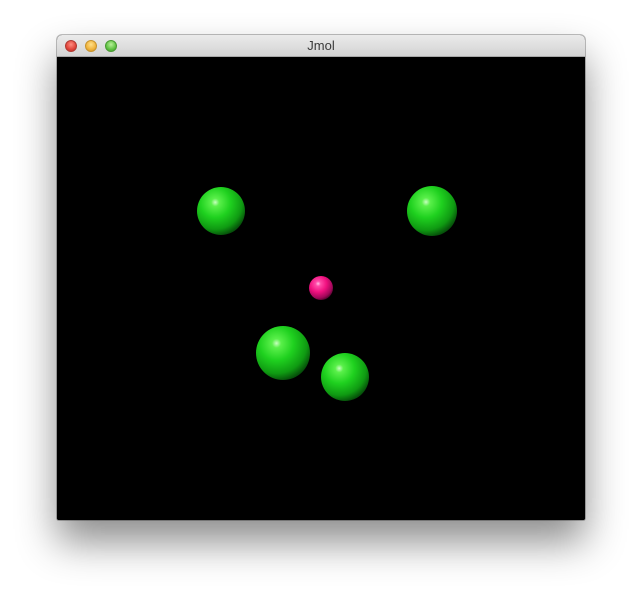  I want to click on title-bar: Jmol, so click(321, 46).